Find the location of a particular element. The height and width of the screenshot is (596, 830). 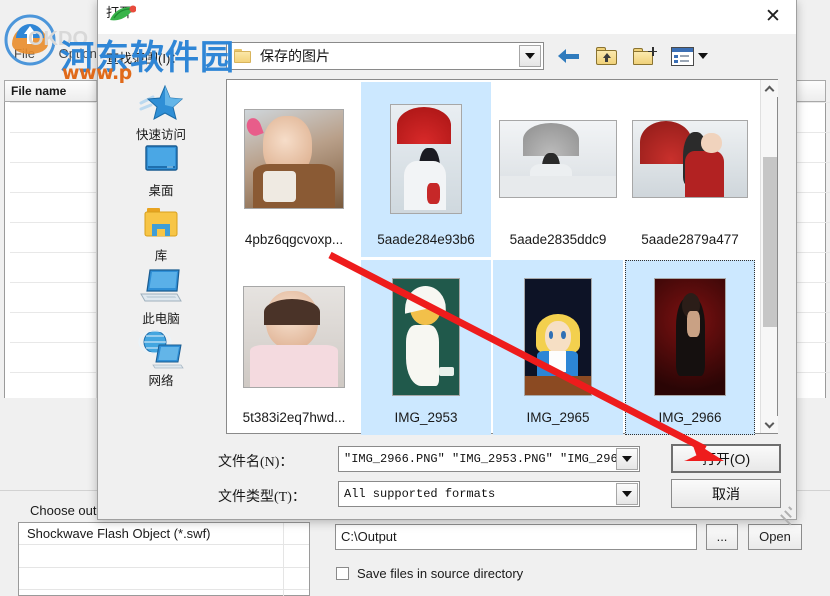

library-folder-icon is located at coordinates (161, 225).